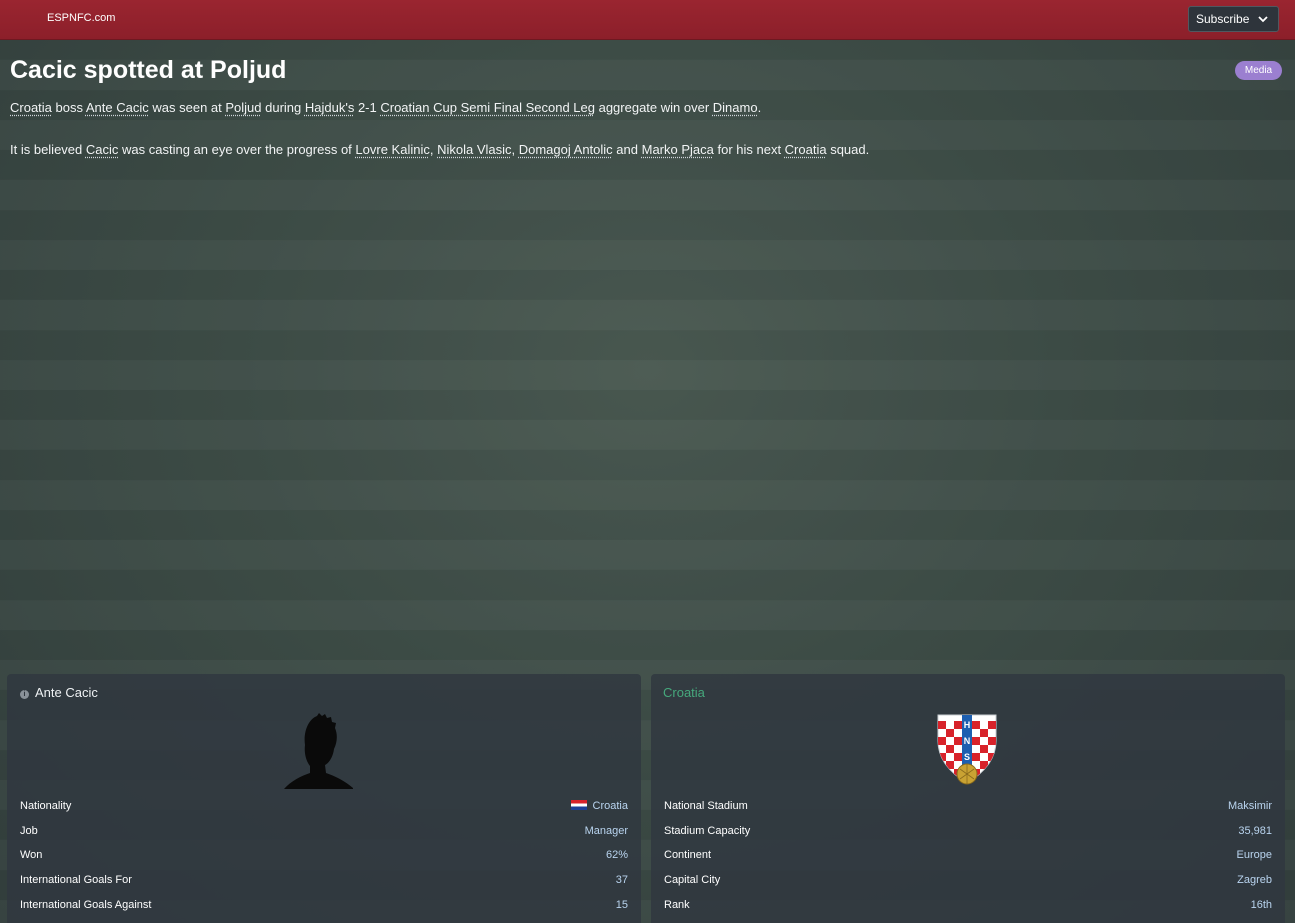 The height and width of the screenshot is (923, 1295). Describe the element at coordinates (31, 107) in the screenshot. I see `link-croatia: Croatia` at that location.